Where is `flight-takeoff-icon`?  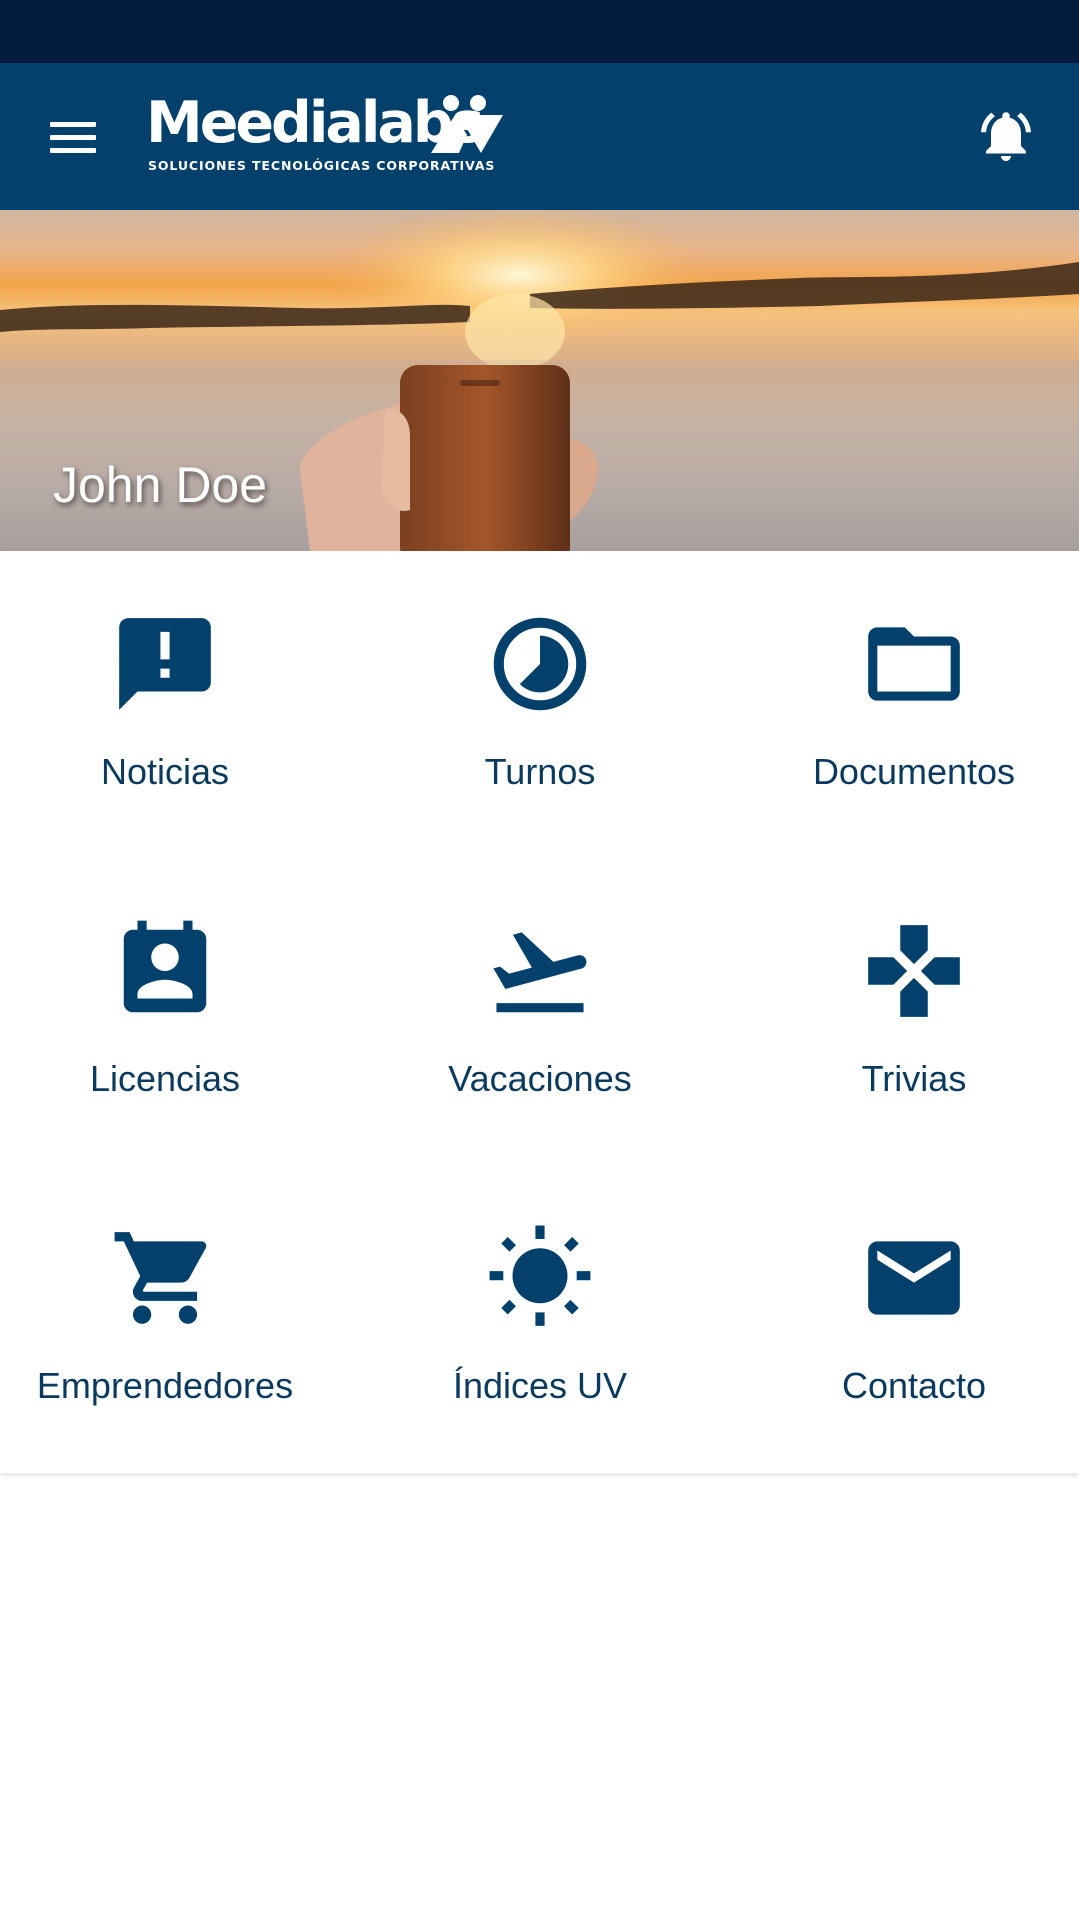
flight-takeoff-icon is located at coordinates (540, 972).